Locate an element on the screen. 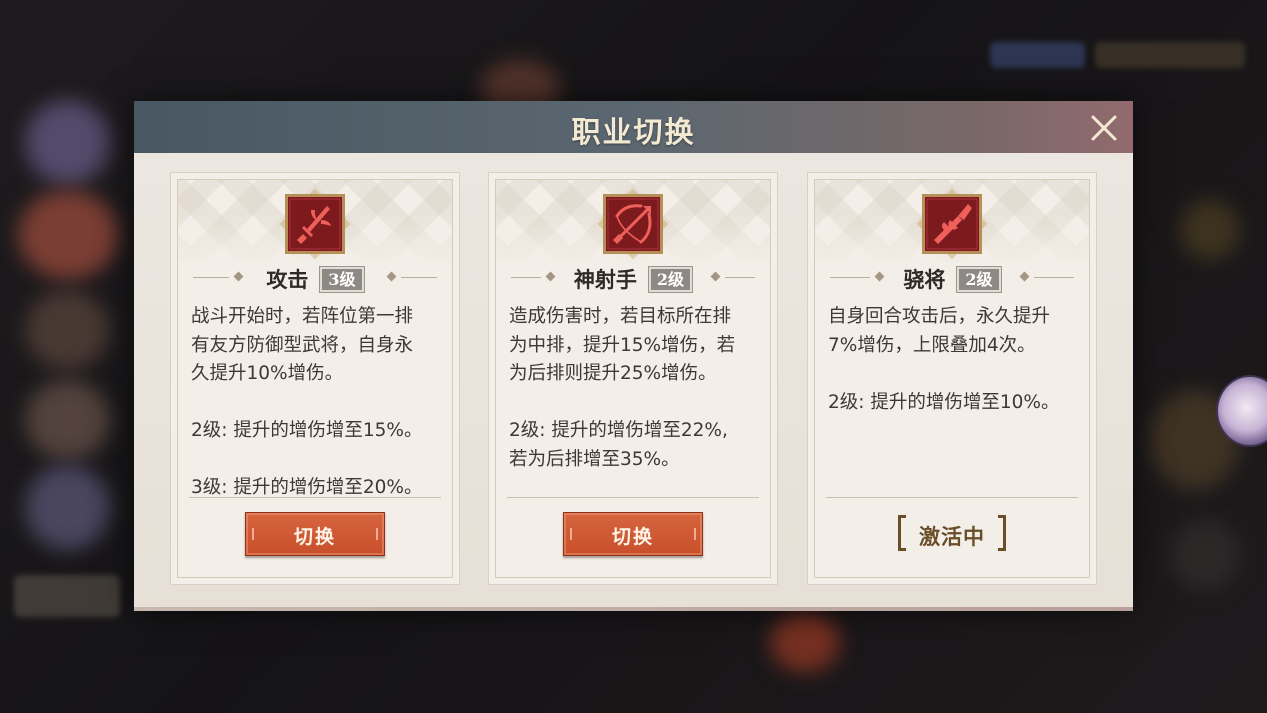 The height and width of the screenshot is (713, 1267). desc-line: 自身回合攻击后，永久提升 is located at coordinates (939, 316).